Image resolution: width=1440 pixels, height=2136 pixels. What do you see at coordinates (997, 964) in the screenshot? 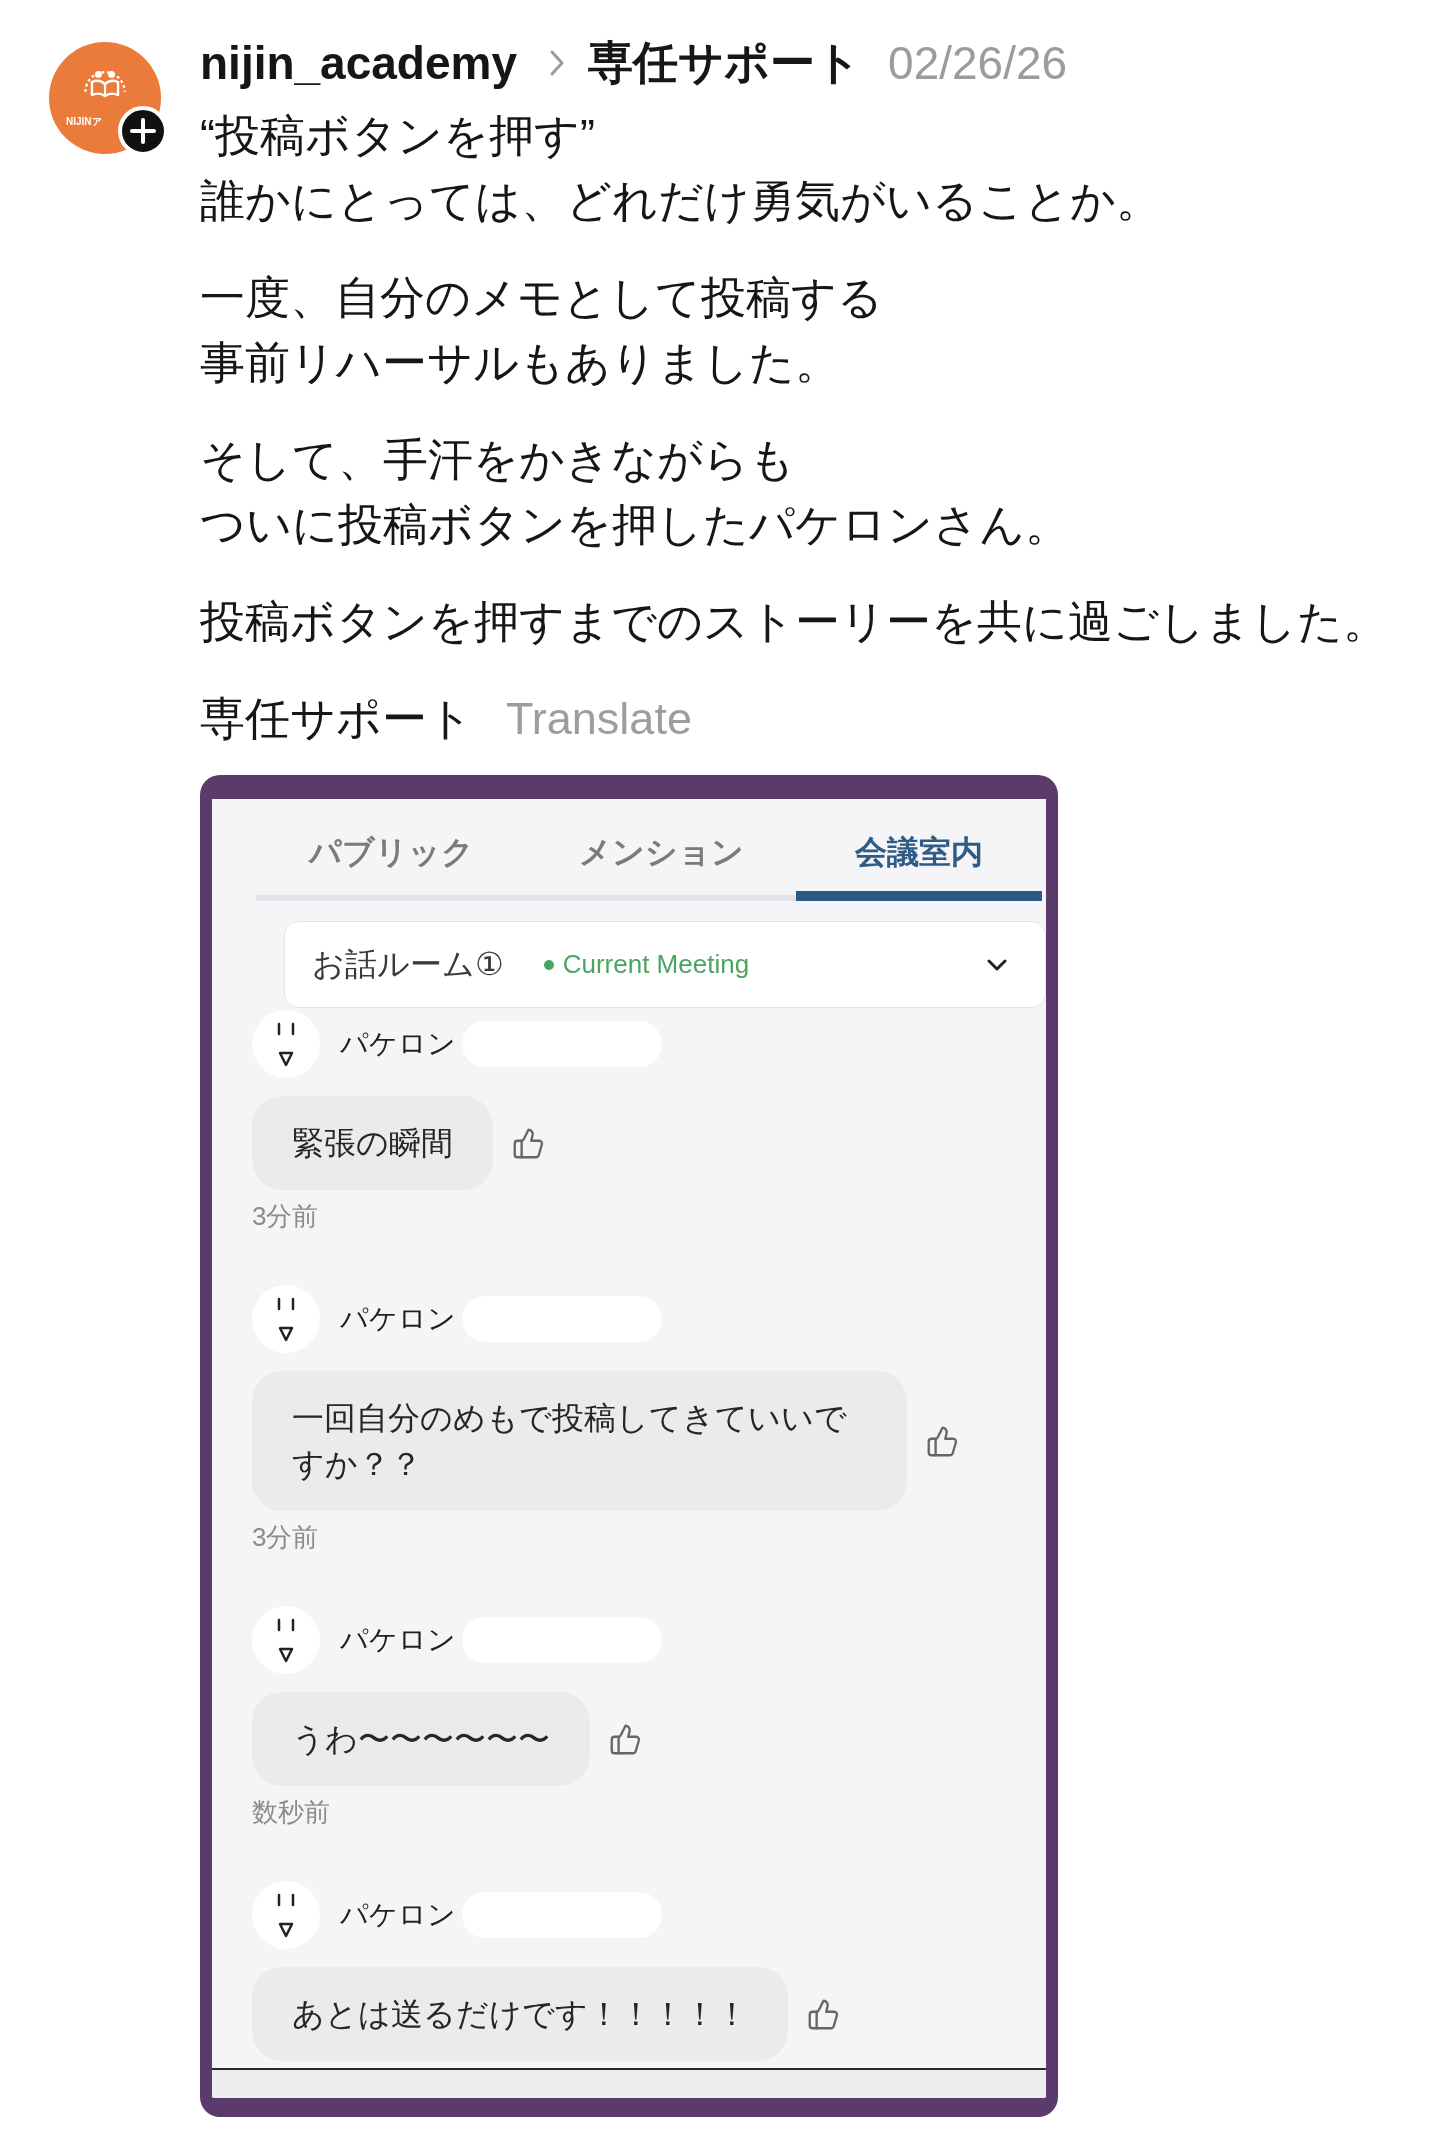
I see `chevron-down-icon` at bounding box center [997, 964].